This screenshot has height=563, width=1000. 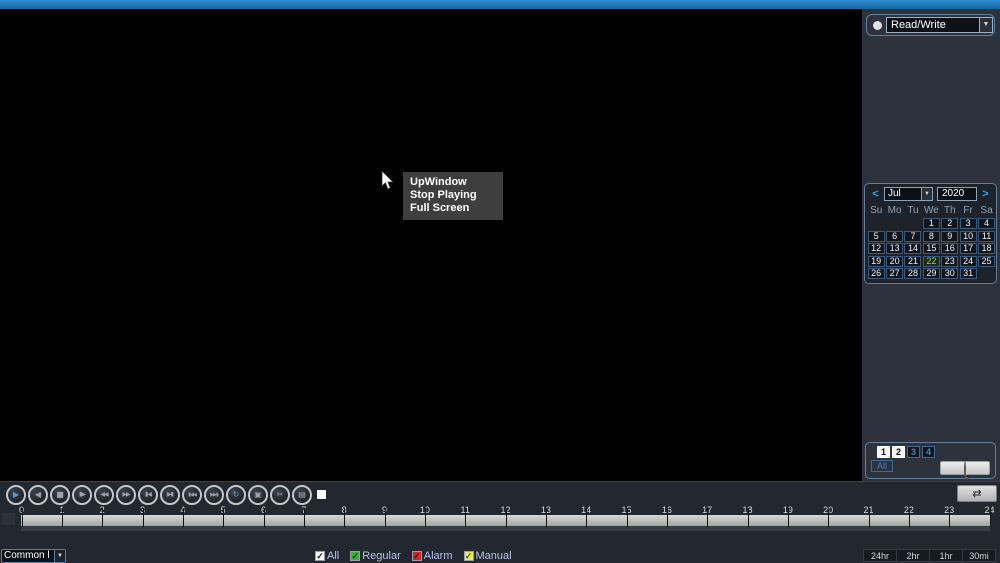 I want to click on search-button, so click(x=965, y=469).